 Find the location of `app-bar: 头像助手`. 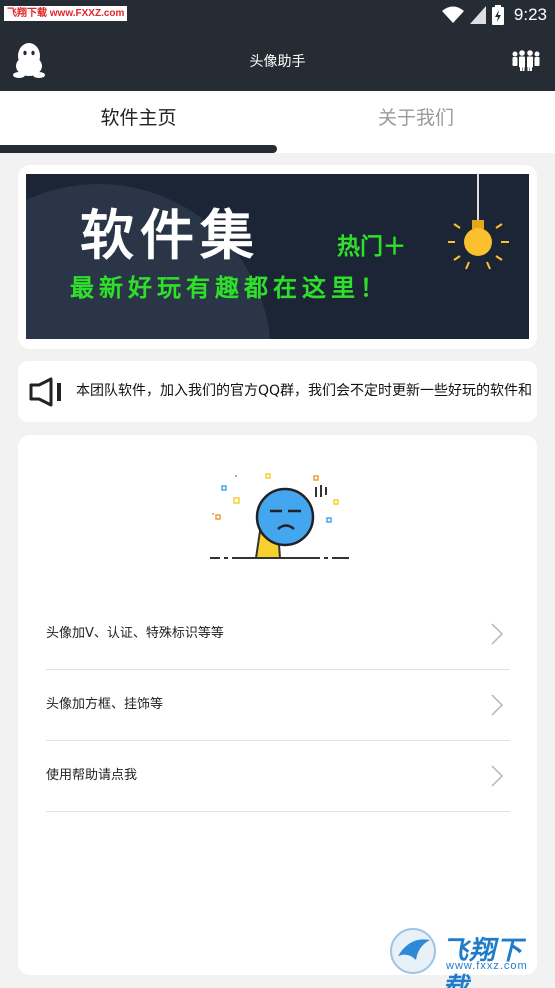

app-bar: 头像助手 is located at coordinates (277, 60).